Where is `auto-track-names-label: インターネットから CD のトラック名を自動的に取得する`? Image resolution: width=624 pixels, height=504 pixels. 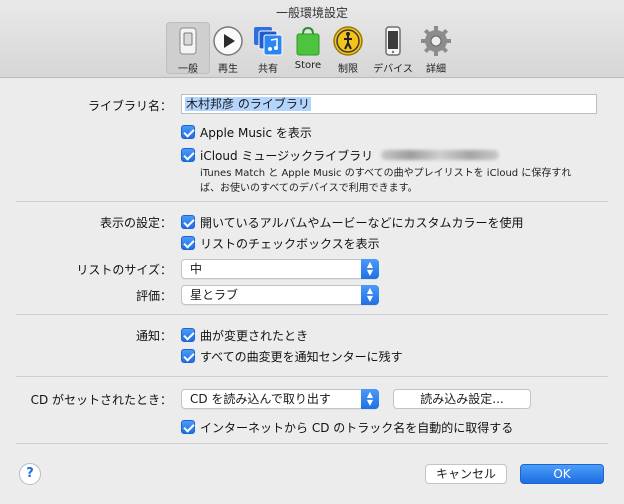 auto-track-names-label: インターネットから CD のトラック名を自動的に取得する is located at coordinates (357, 428).